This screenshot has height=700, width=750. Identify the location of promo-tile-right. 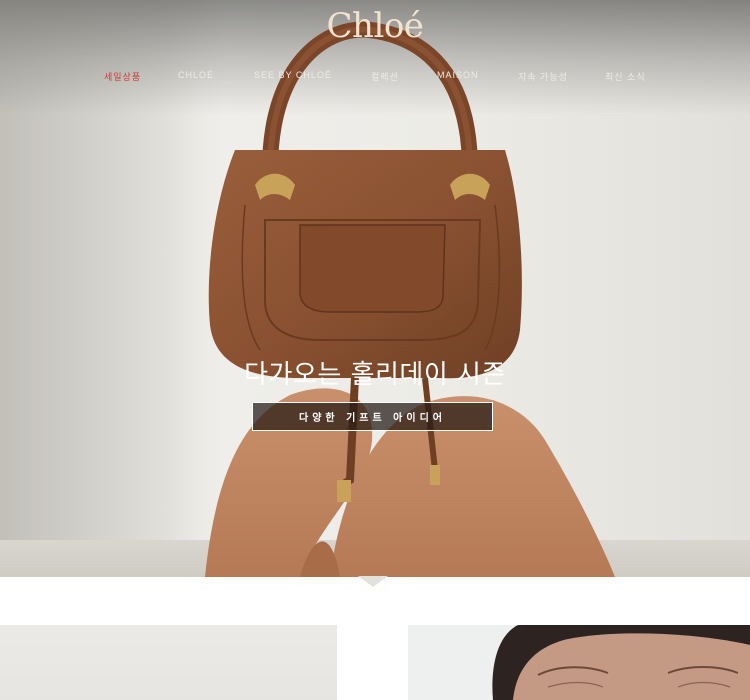
(579, 662).